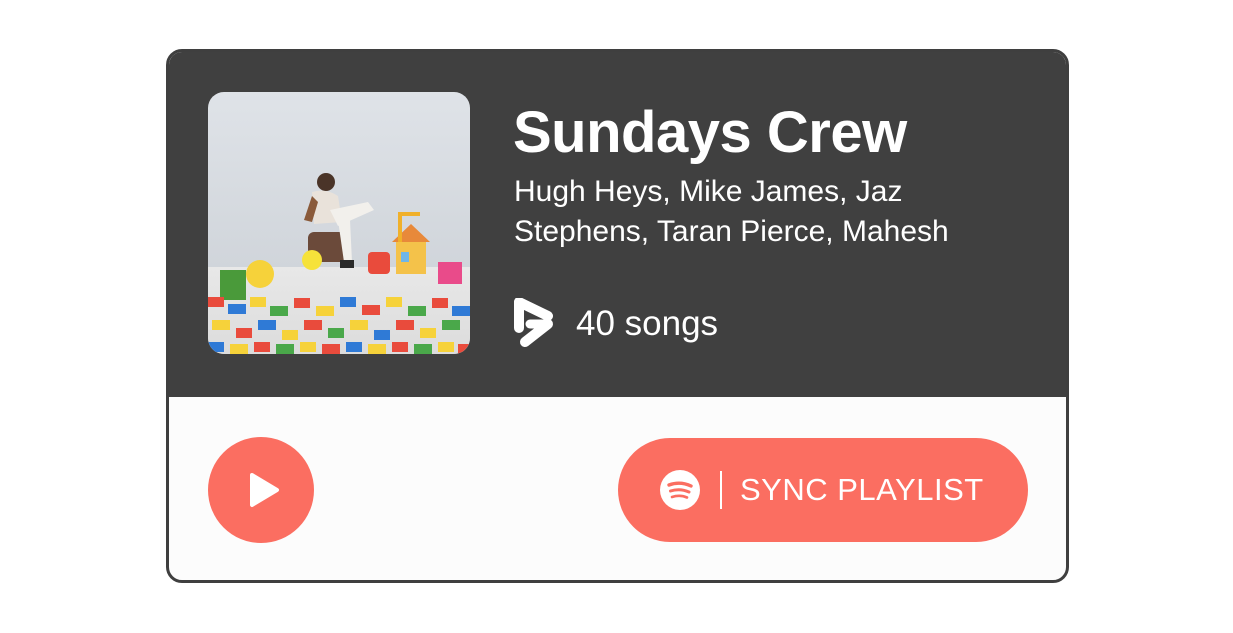 This screenshot has width=1233, height=633. Describe the element at coordinates (680, 490) in the screenshot. I see `spotify-icon` at that location.